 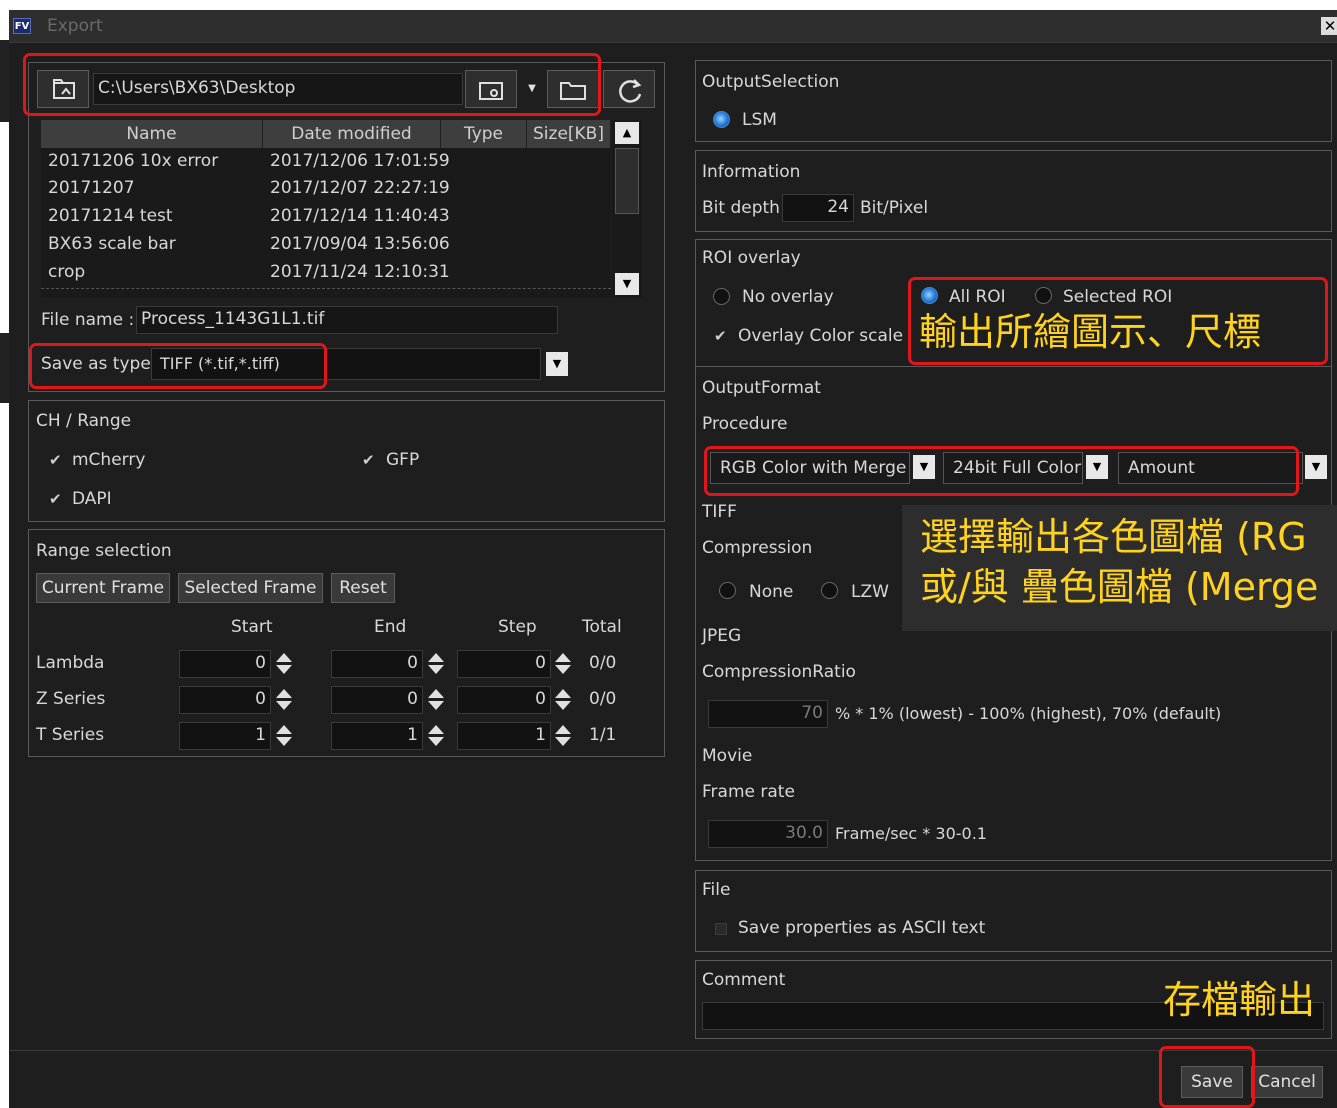 I want to click on bit-depth-value: 24, so click(x=818, y=208).